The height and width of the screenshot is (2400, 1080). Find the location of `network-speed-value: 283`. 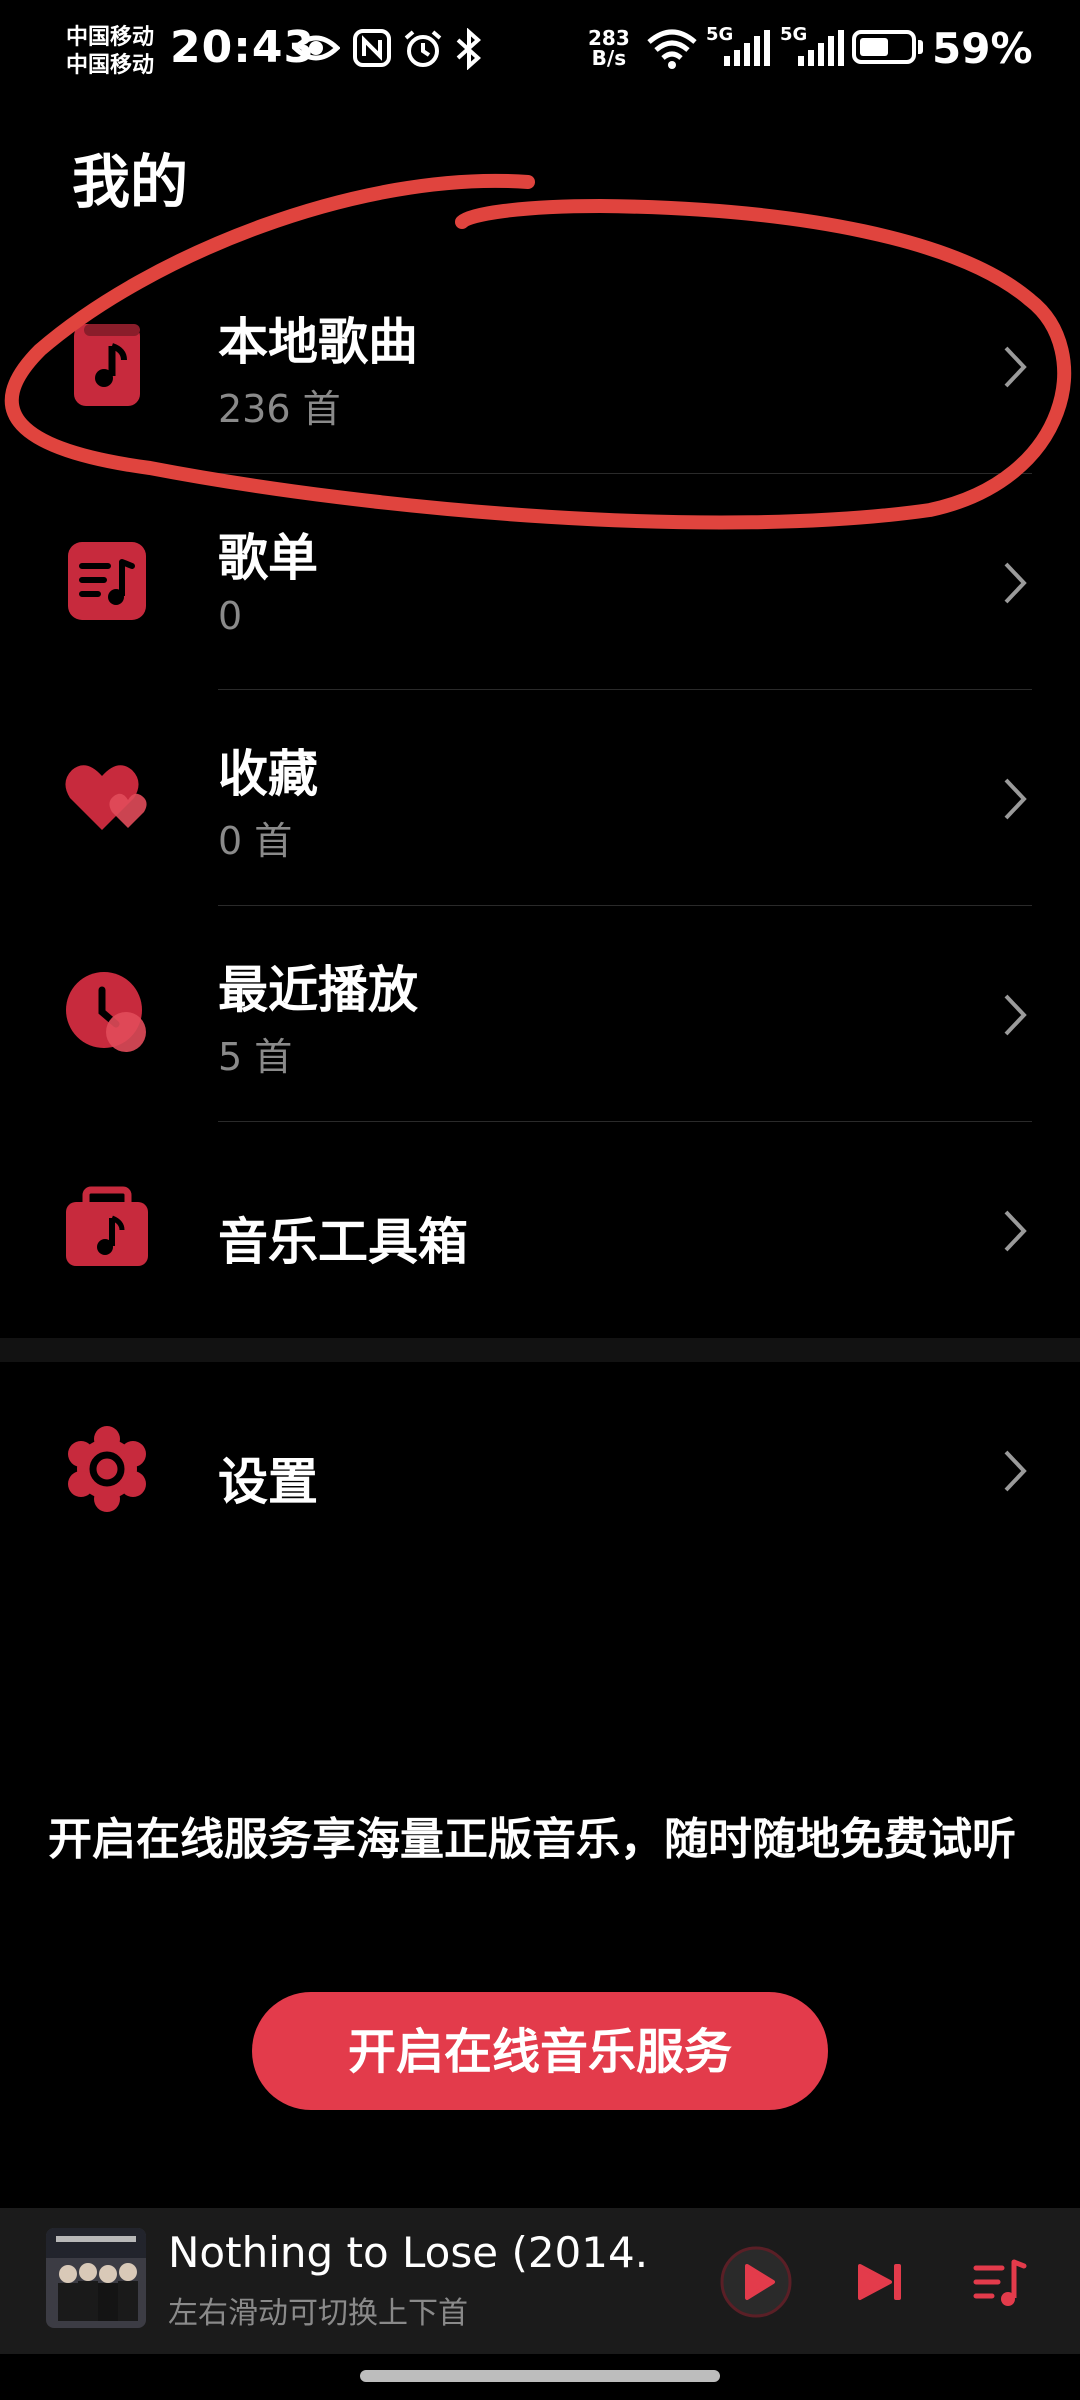

network-speed-value: 283 is located at coordinates (609, 38).